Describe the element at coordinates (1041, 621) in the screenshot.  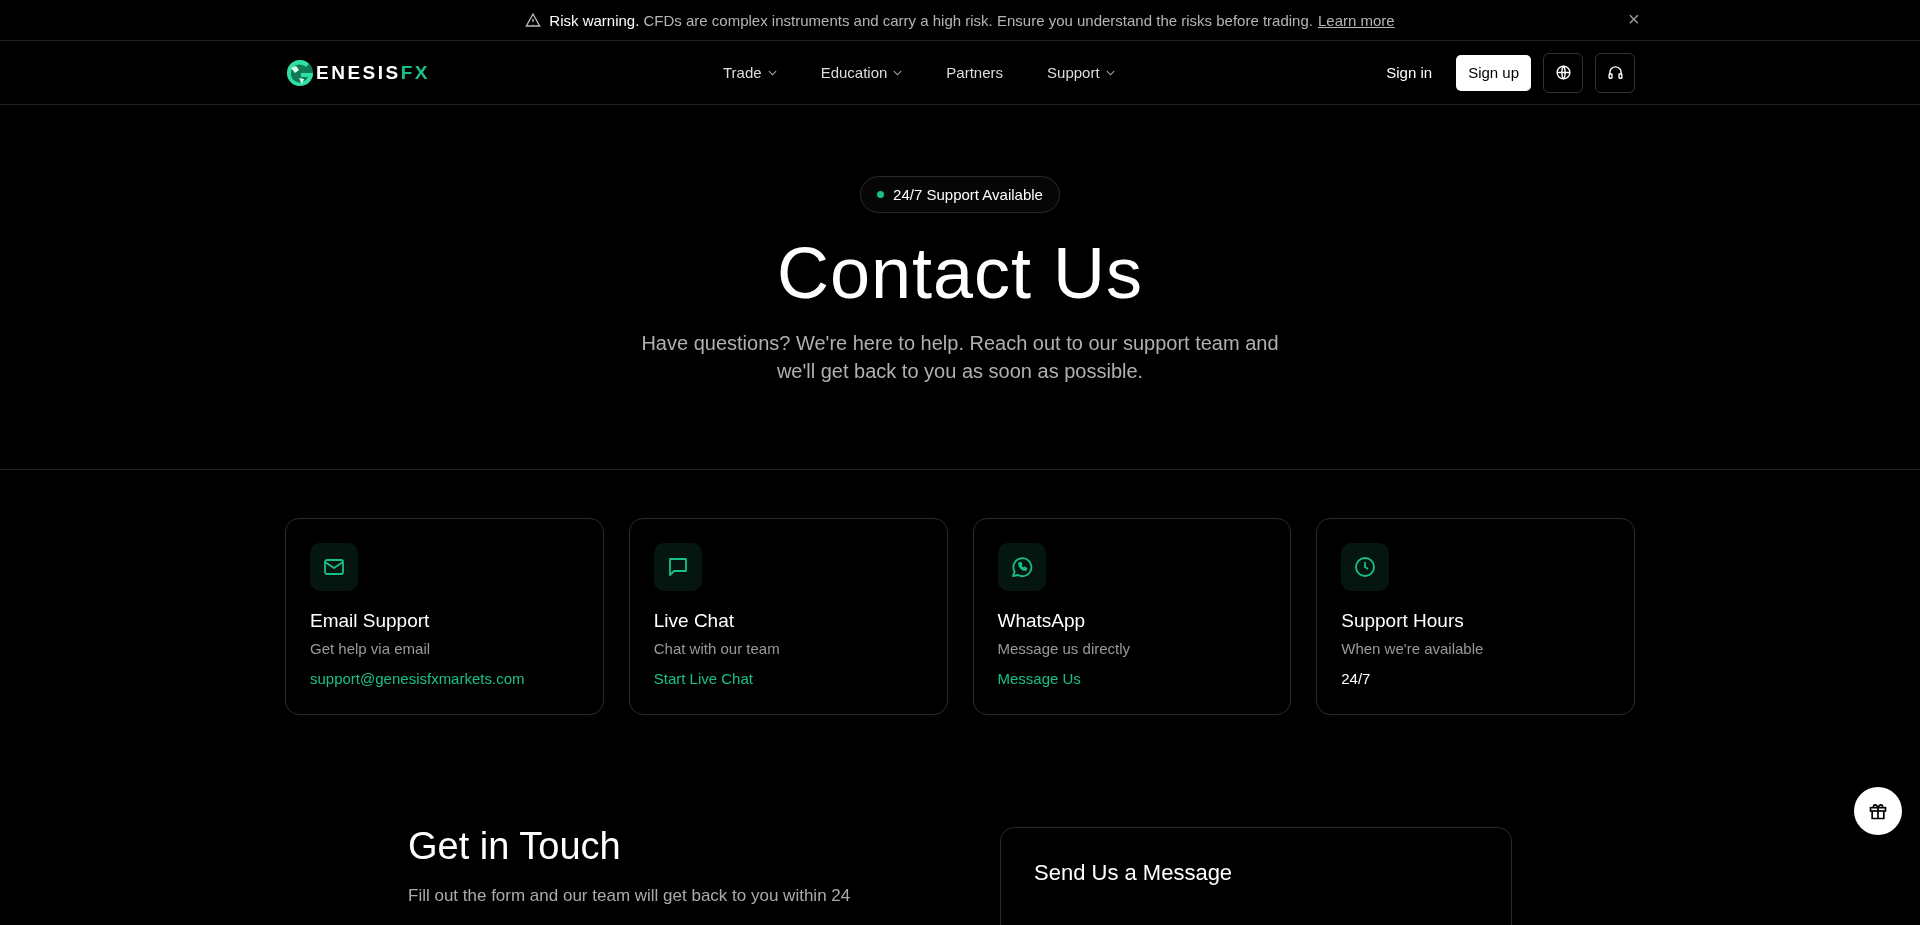
I see `card-title: WhatsApp` at that location.